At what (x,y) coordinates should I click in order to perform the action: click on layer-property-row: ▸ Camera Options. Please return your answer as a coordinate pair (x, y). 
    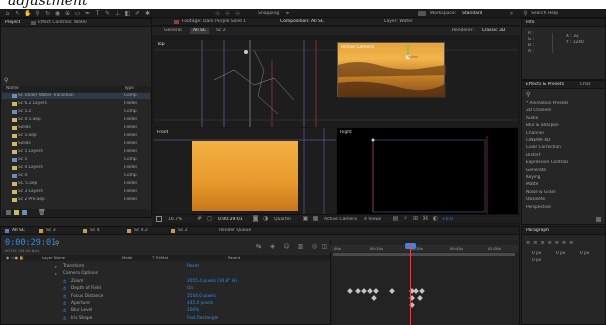
    Looking at the image, I should click on (167, 273).